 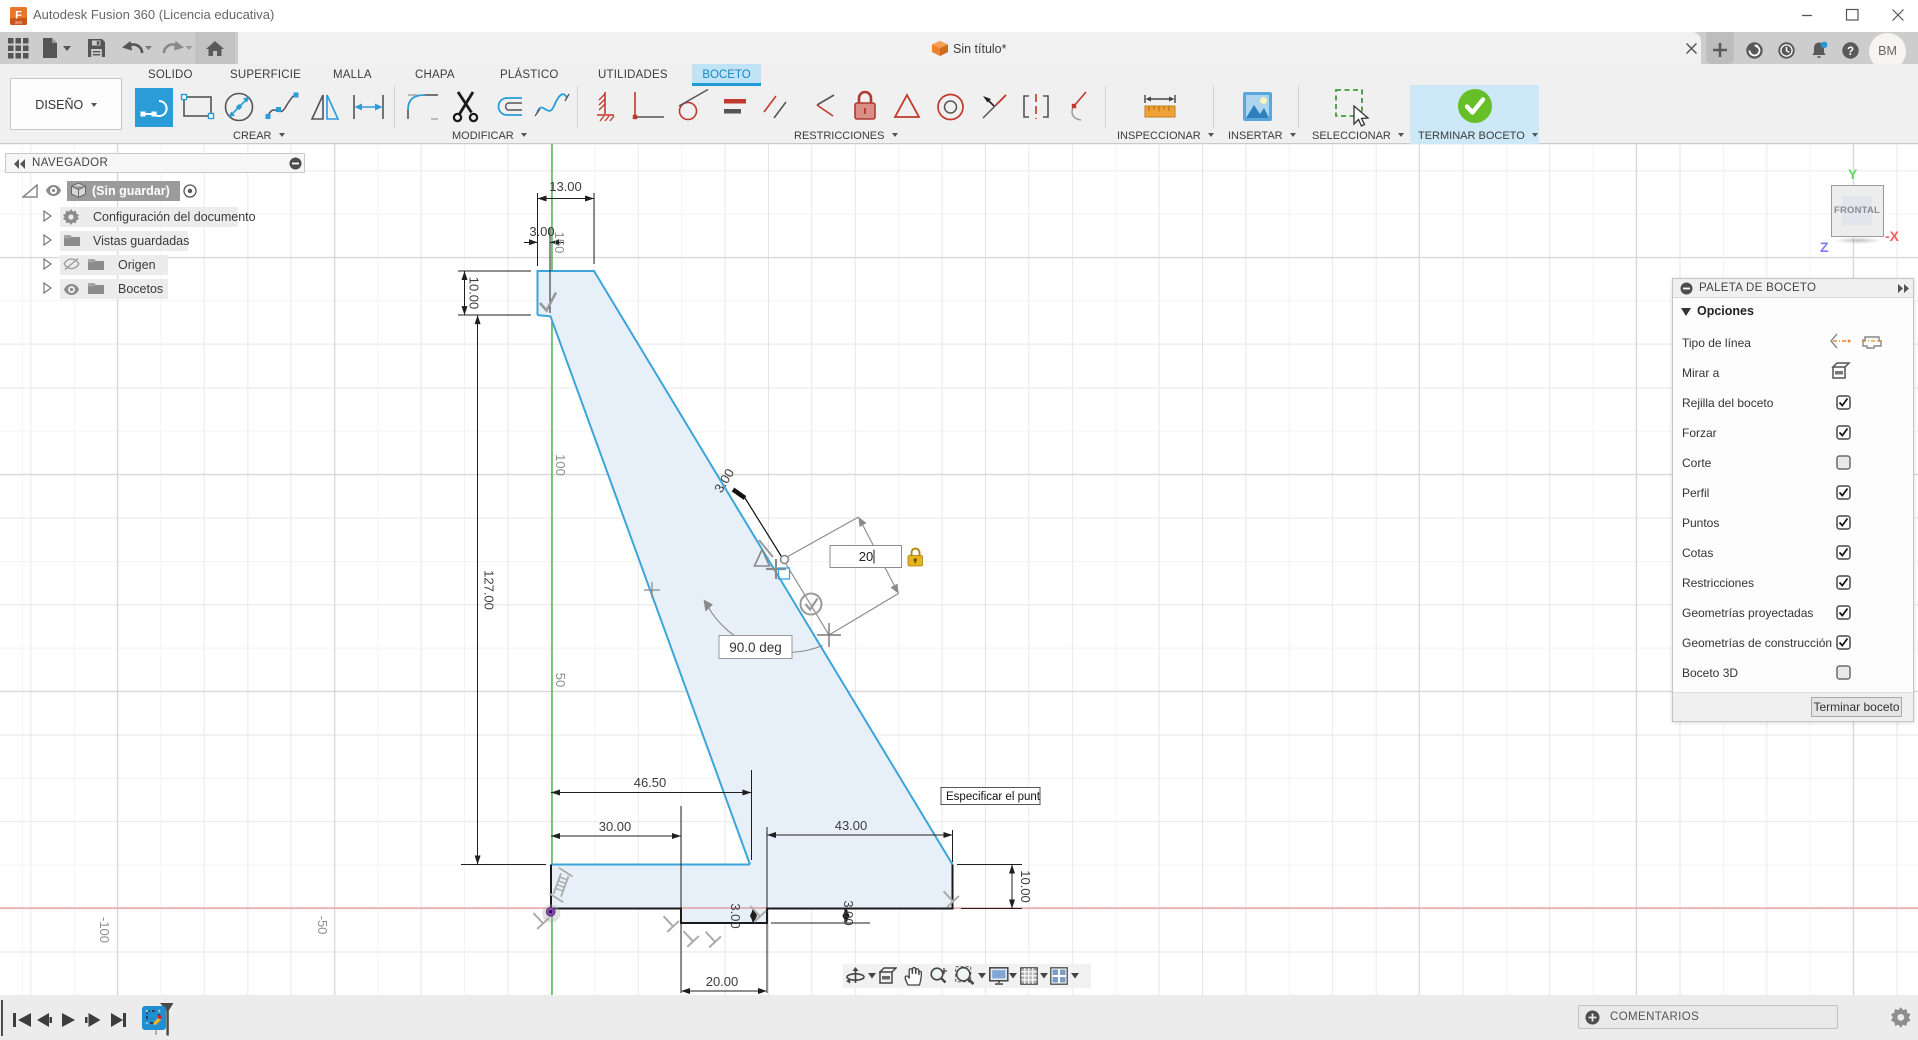 What do you see at coordinates (866, 556) in the screenshot?
I see `svg-text: 20` at bounding box center [866, 556].